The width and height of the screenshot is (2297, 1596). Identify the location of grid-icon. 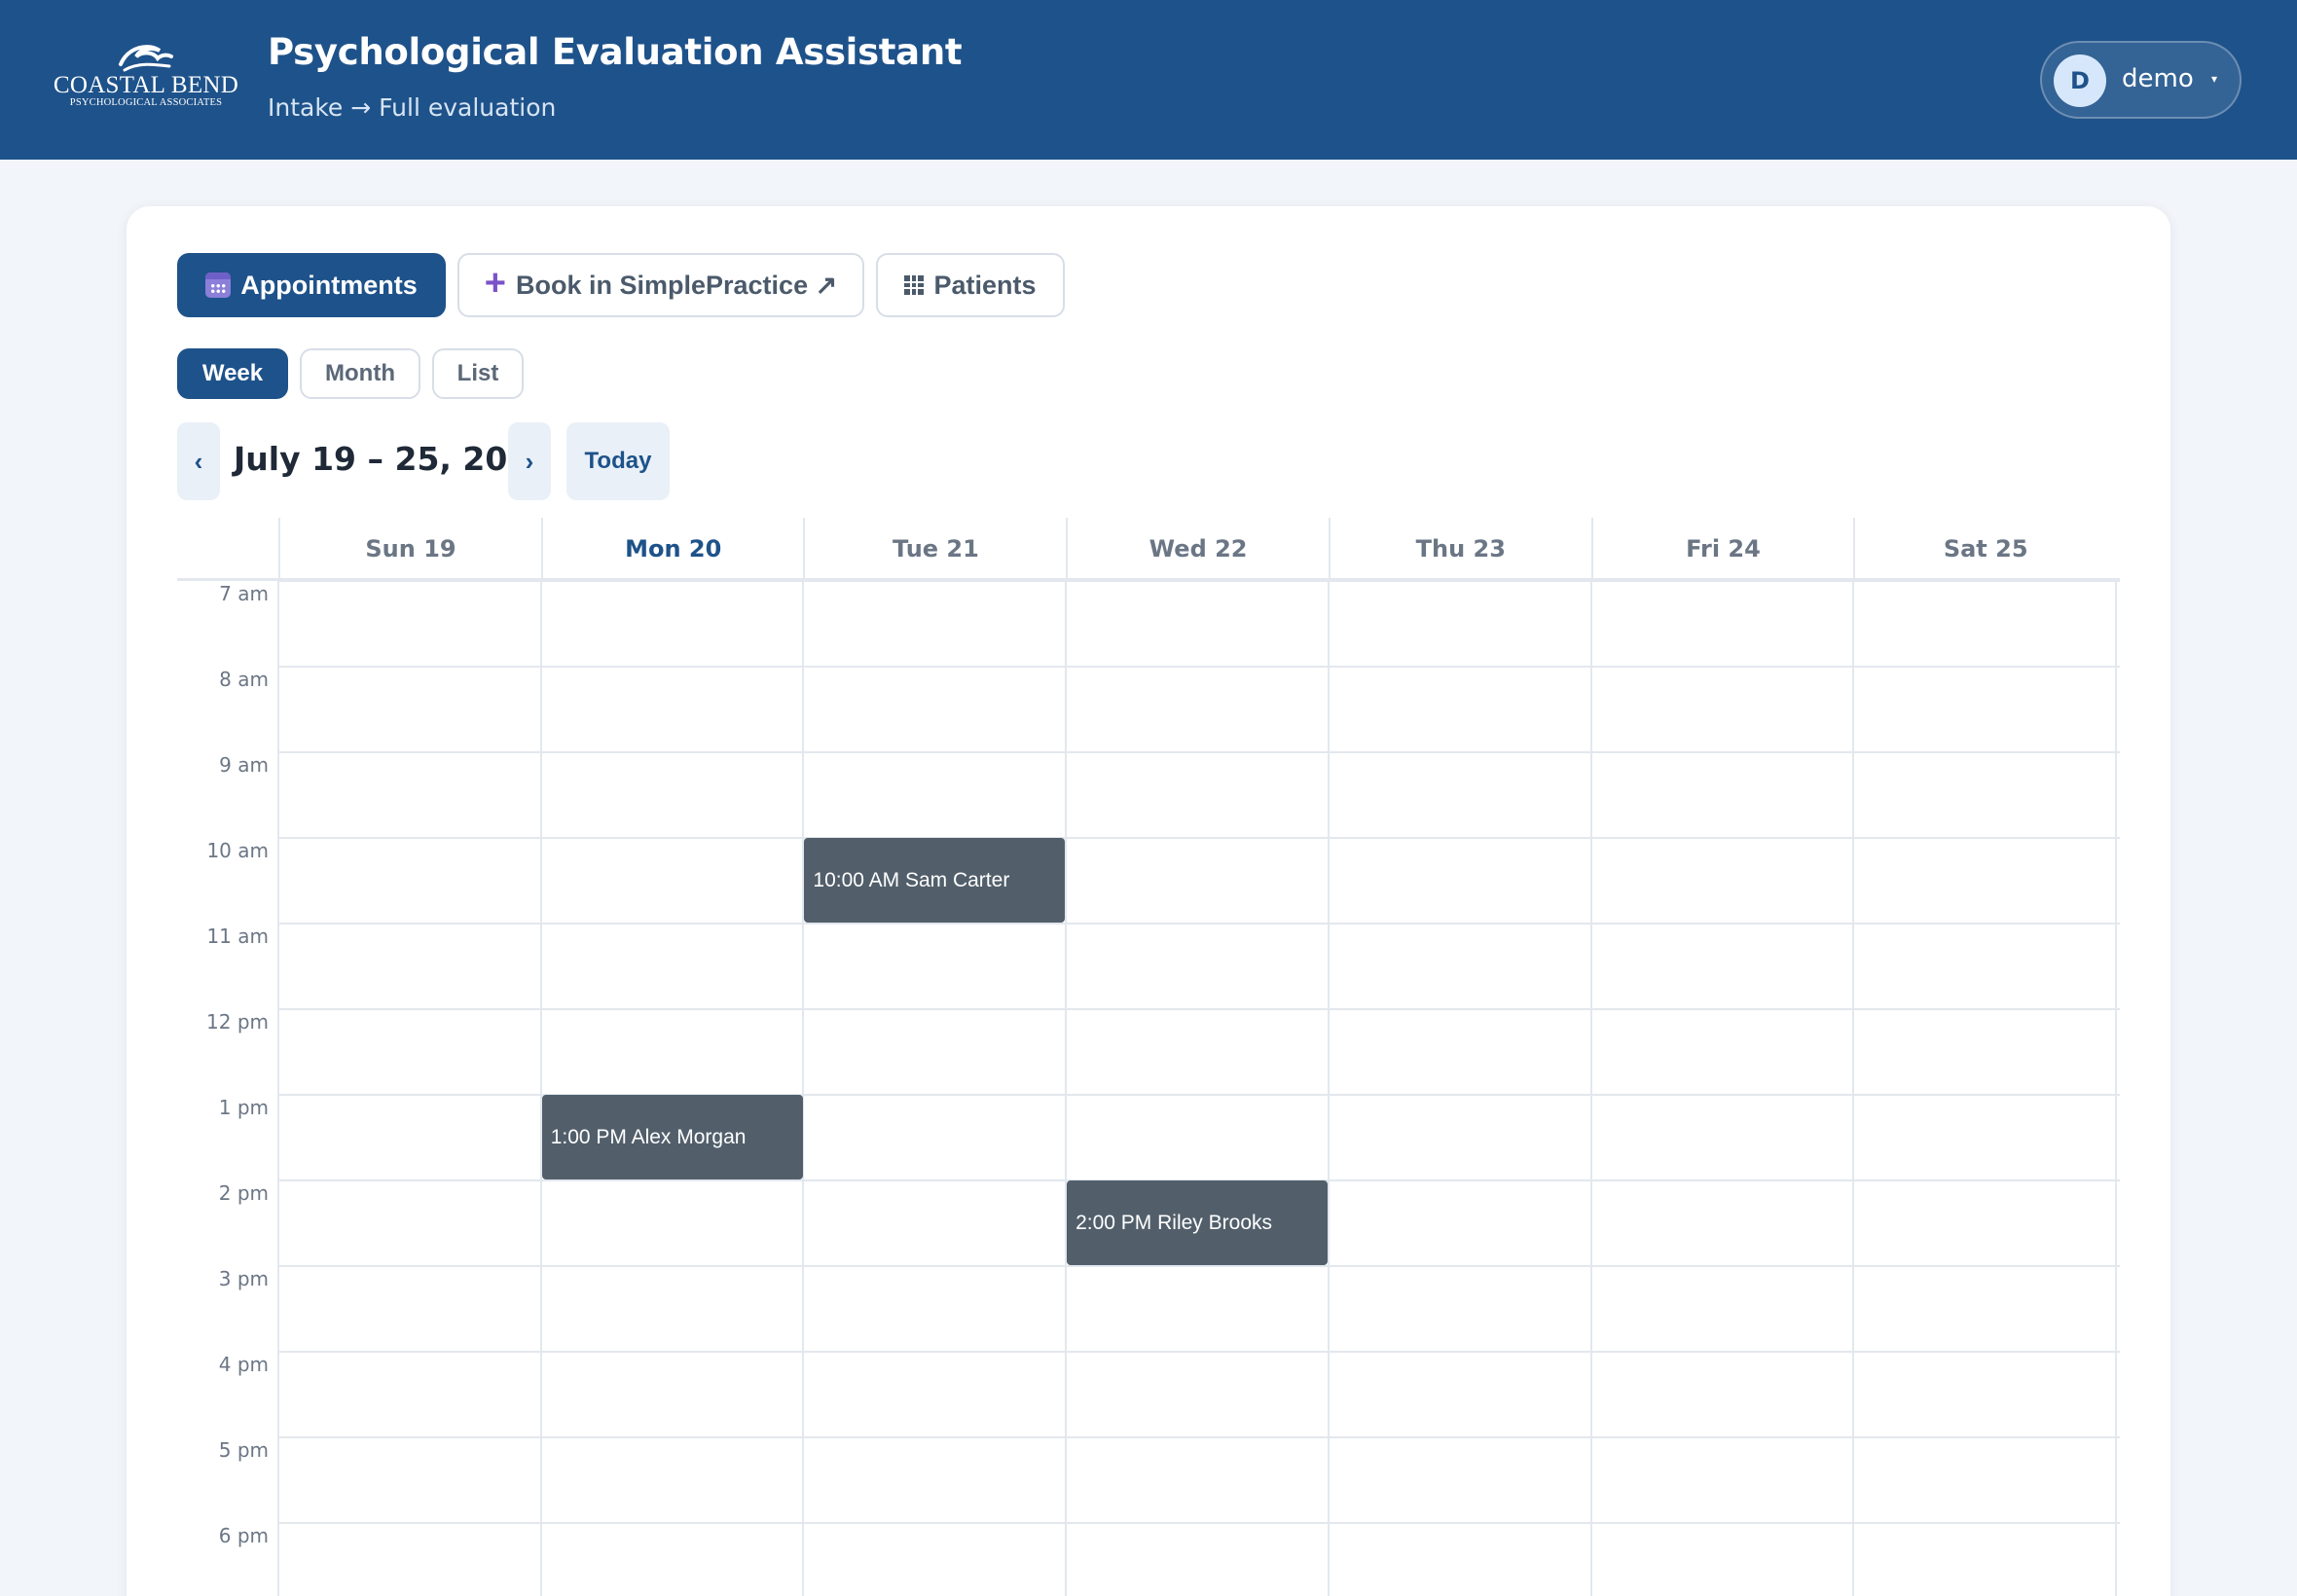
(914, 285).